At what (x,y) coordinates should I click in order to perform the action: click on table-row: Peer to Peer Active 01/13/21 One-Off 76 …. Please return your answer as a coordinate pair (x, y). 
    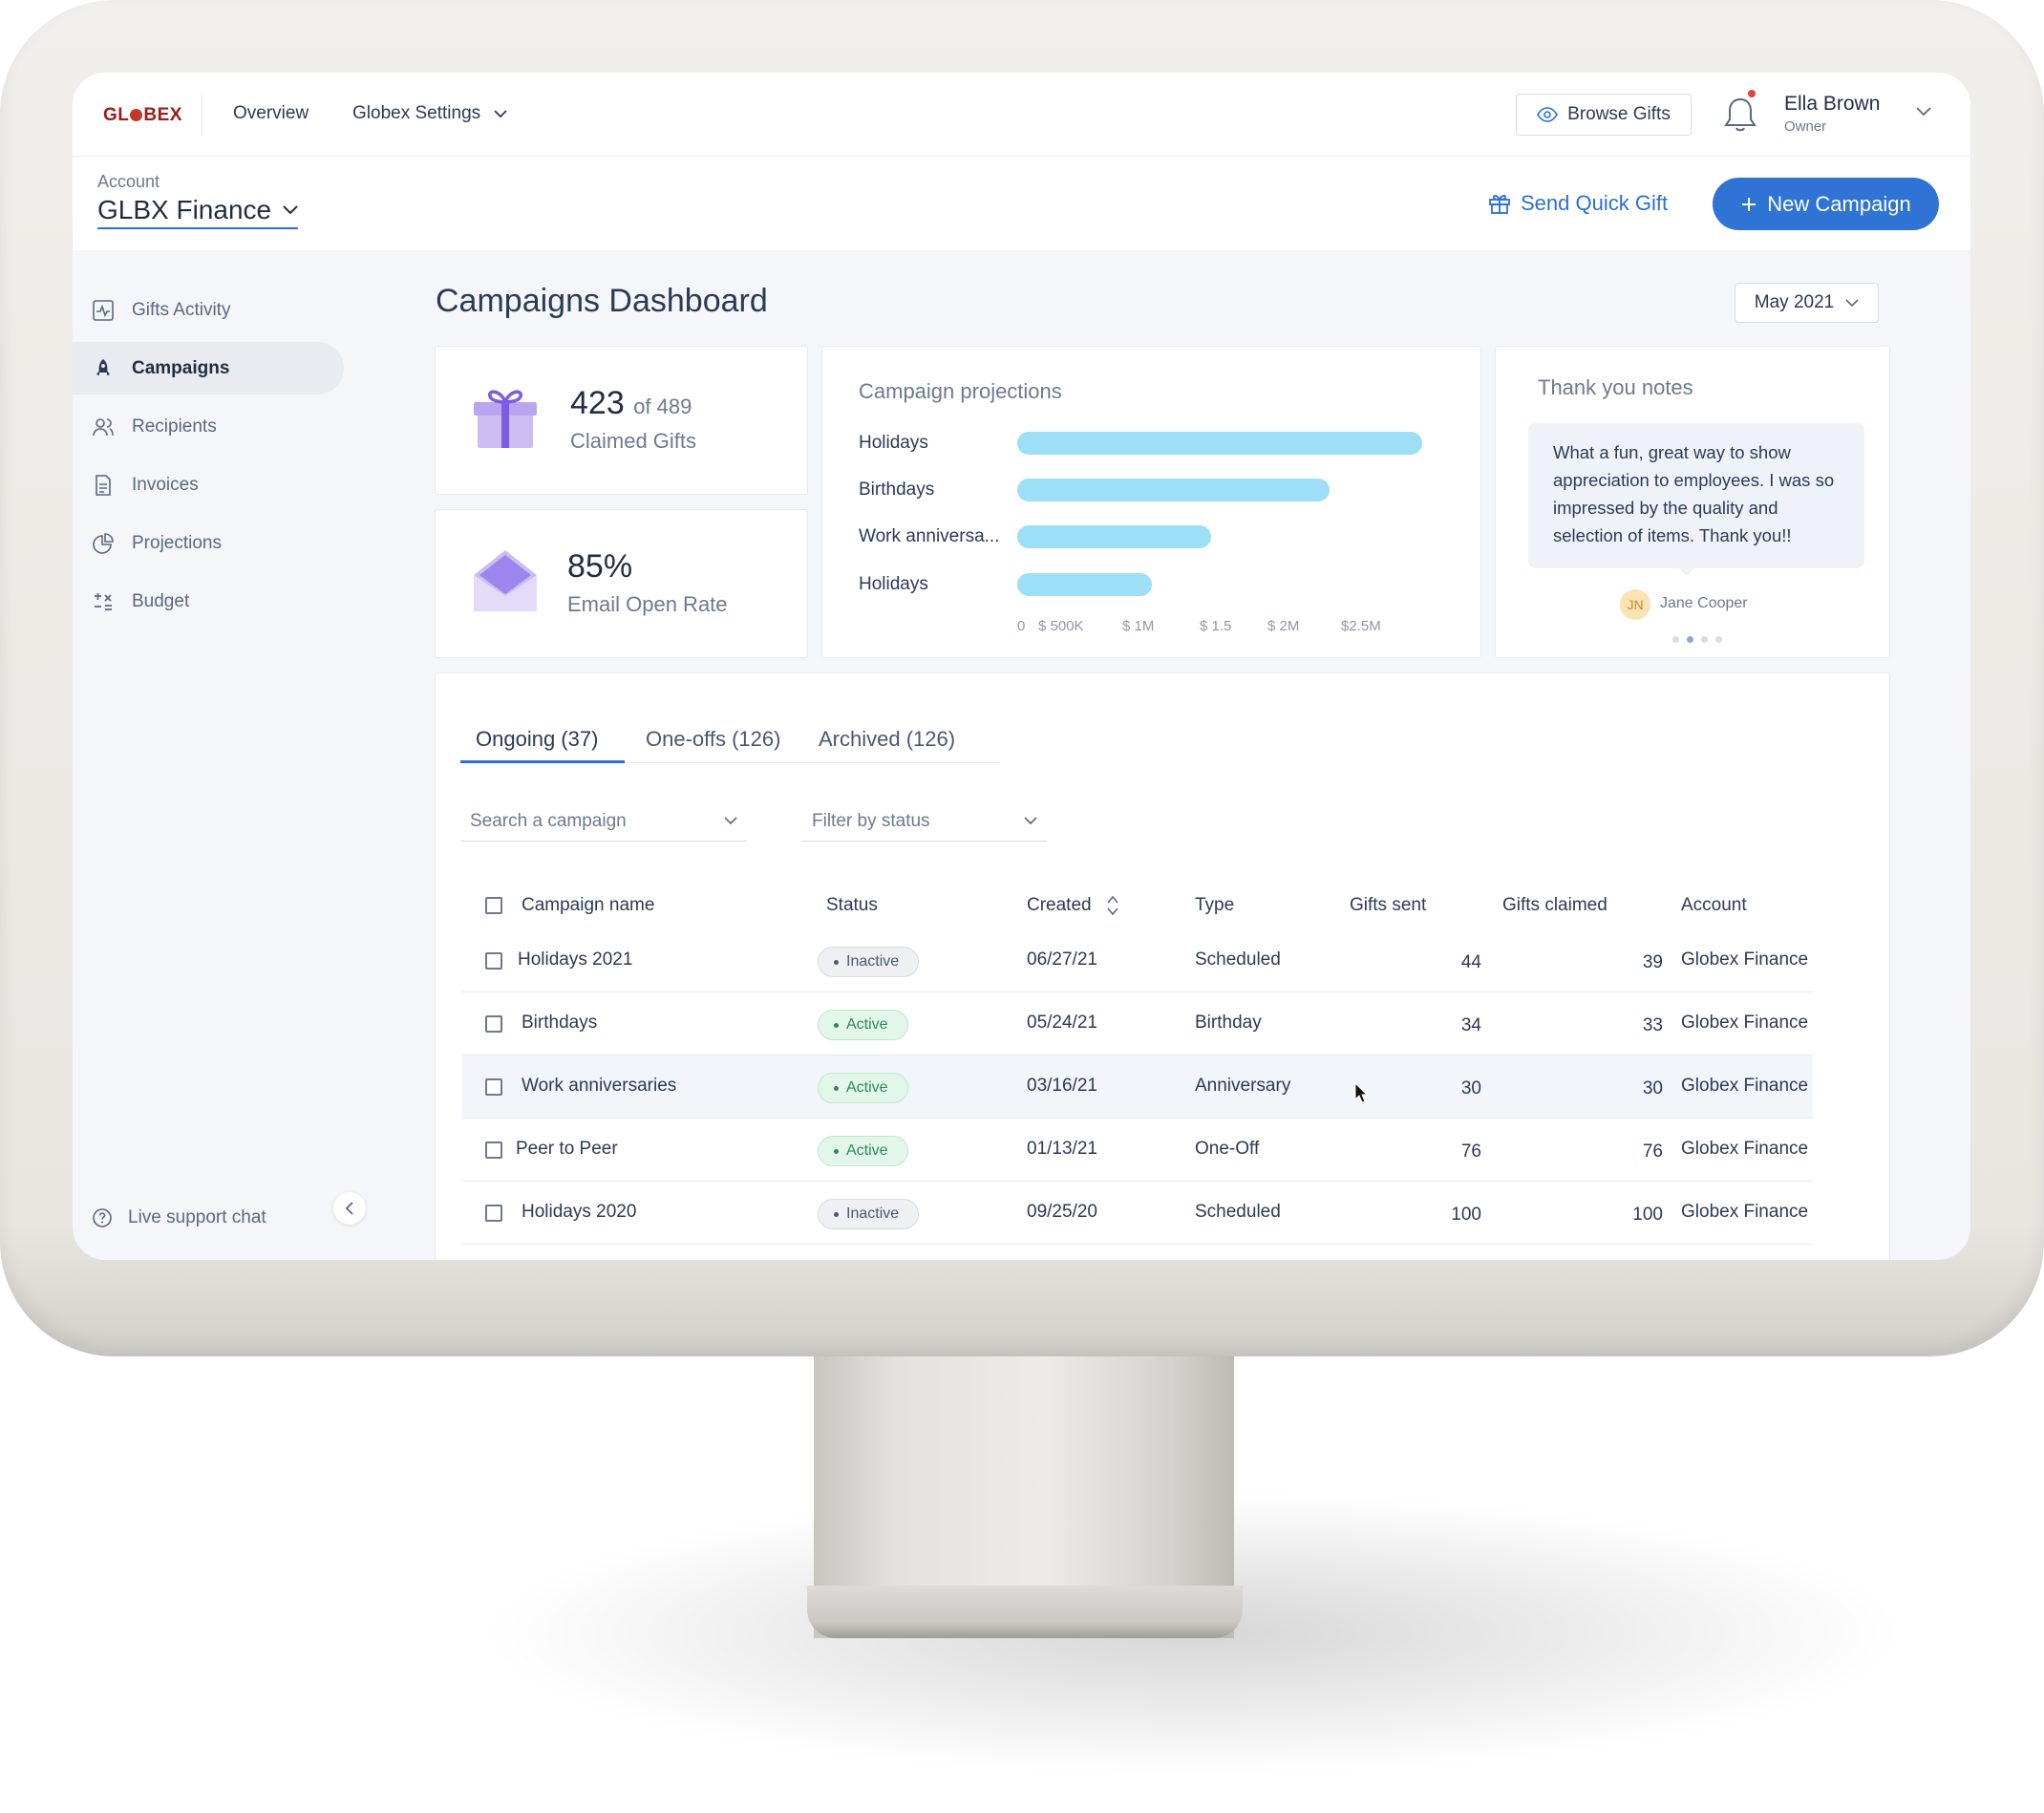
    Looking at the image, I should click on (1137, 1150).